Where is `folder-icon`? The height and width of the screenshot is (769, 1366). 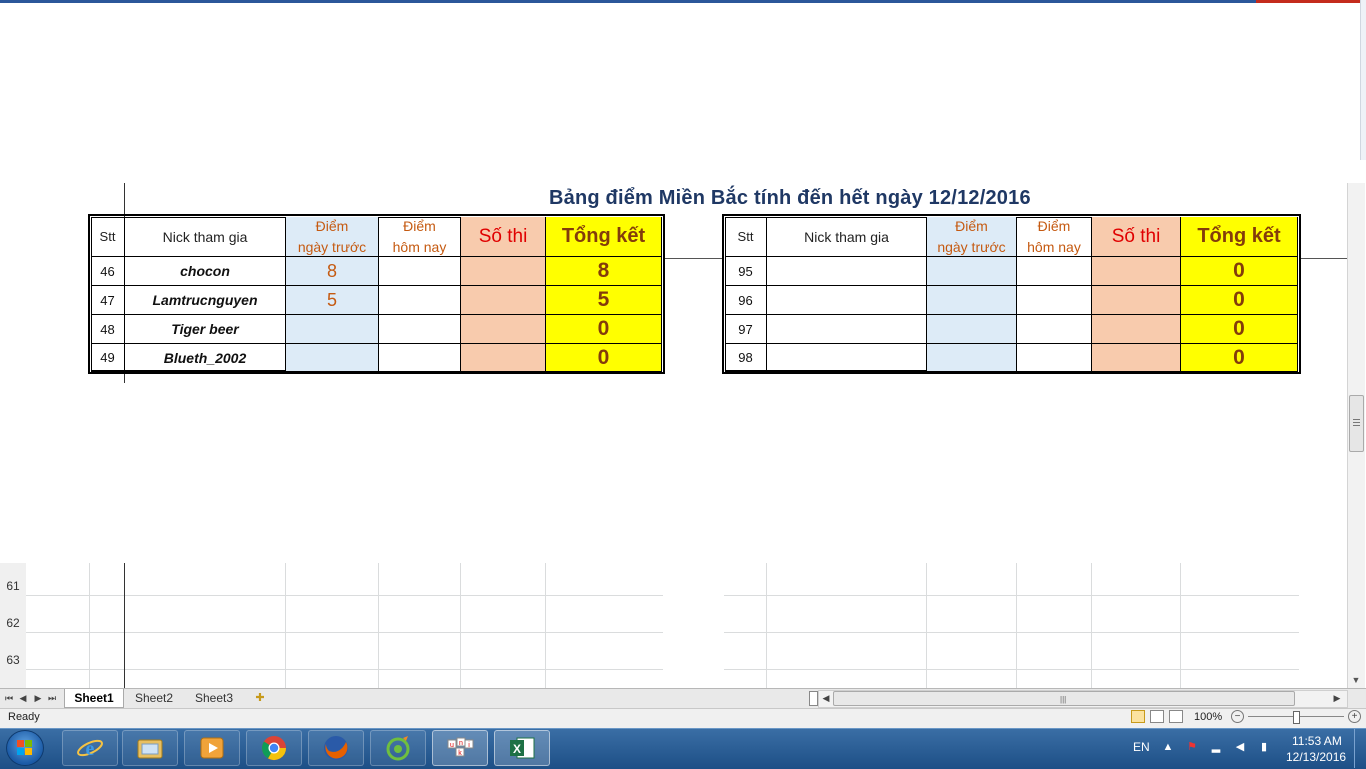 folder-icon is located at coordinates (150, 749).